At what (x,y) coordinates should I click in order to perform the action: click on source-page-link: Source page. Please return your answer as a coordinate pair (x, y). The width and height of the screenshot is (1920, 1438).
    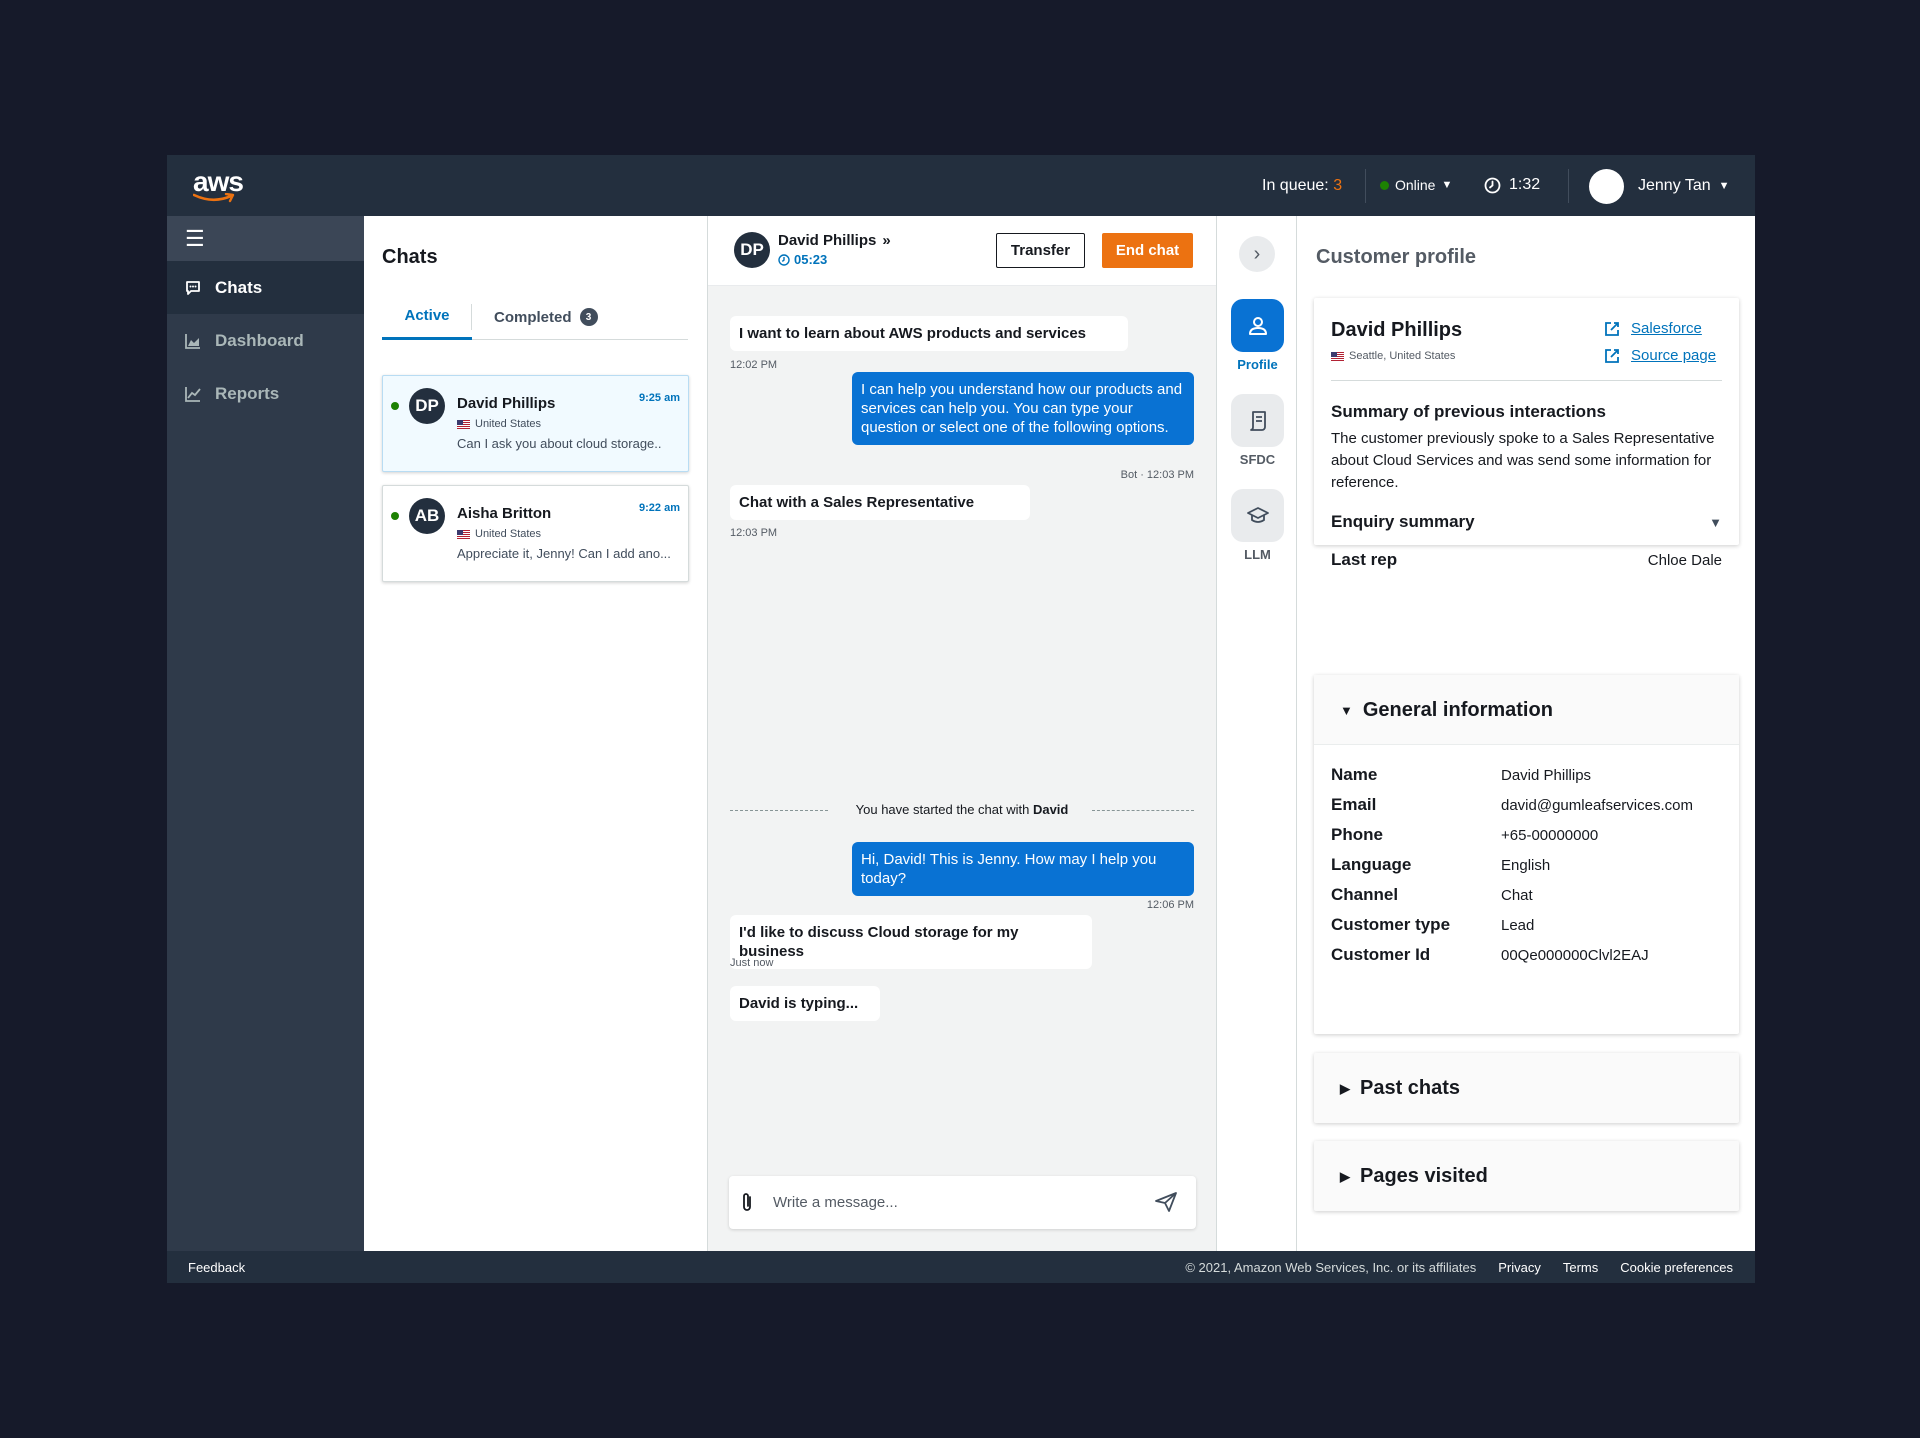
    Looking at the image, I should click on (1660, 355).